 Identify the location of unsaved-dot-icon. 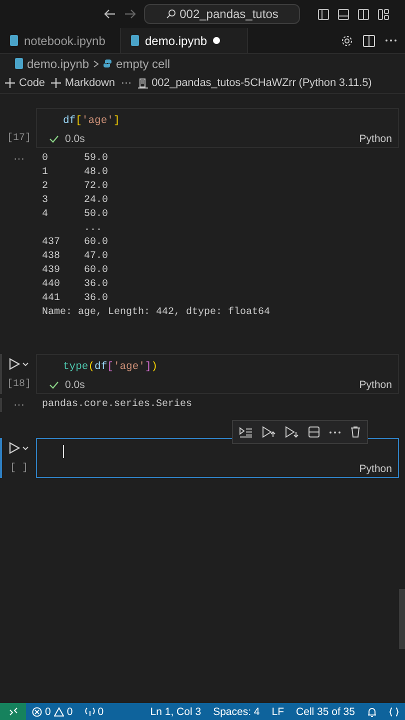
(216, 40).